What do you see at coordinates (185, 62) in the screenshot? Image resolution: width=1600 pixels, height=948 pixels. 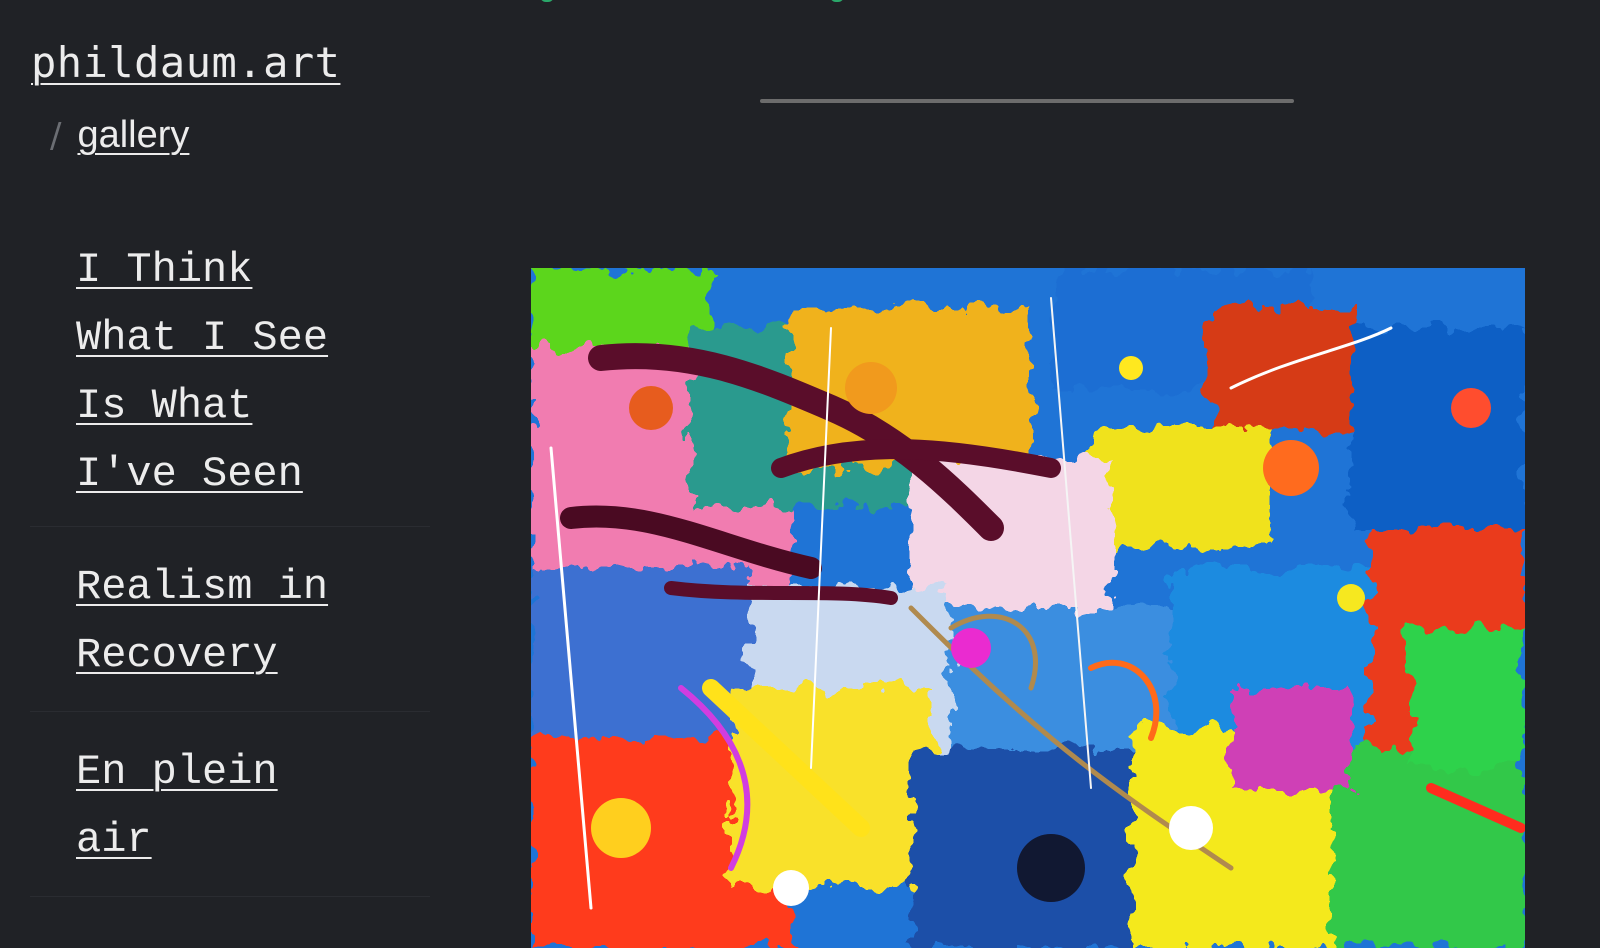 I see `site-title-link: phildaum.art` at bounding box center [185, 62].